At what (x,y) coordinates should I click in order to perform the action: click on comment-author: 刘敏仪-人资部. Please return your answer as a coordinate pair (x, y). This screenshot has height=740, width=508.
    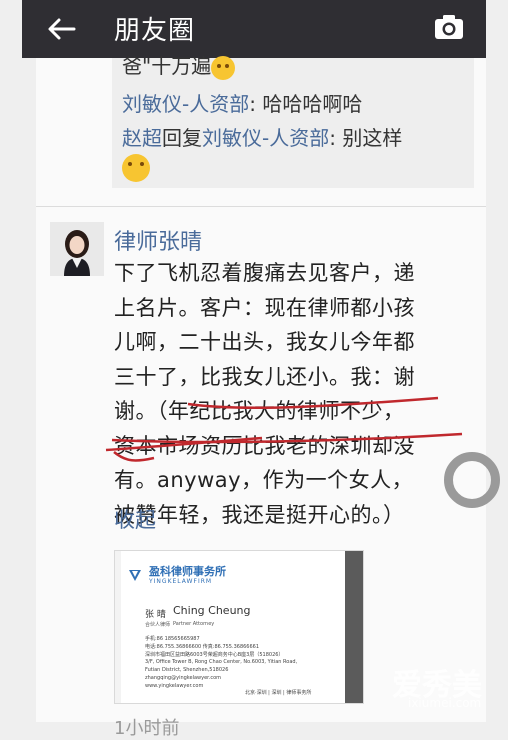
    Looking at the image, I should click on (185, 104).